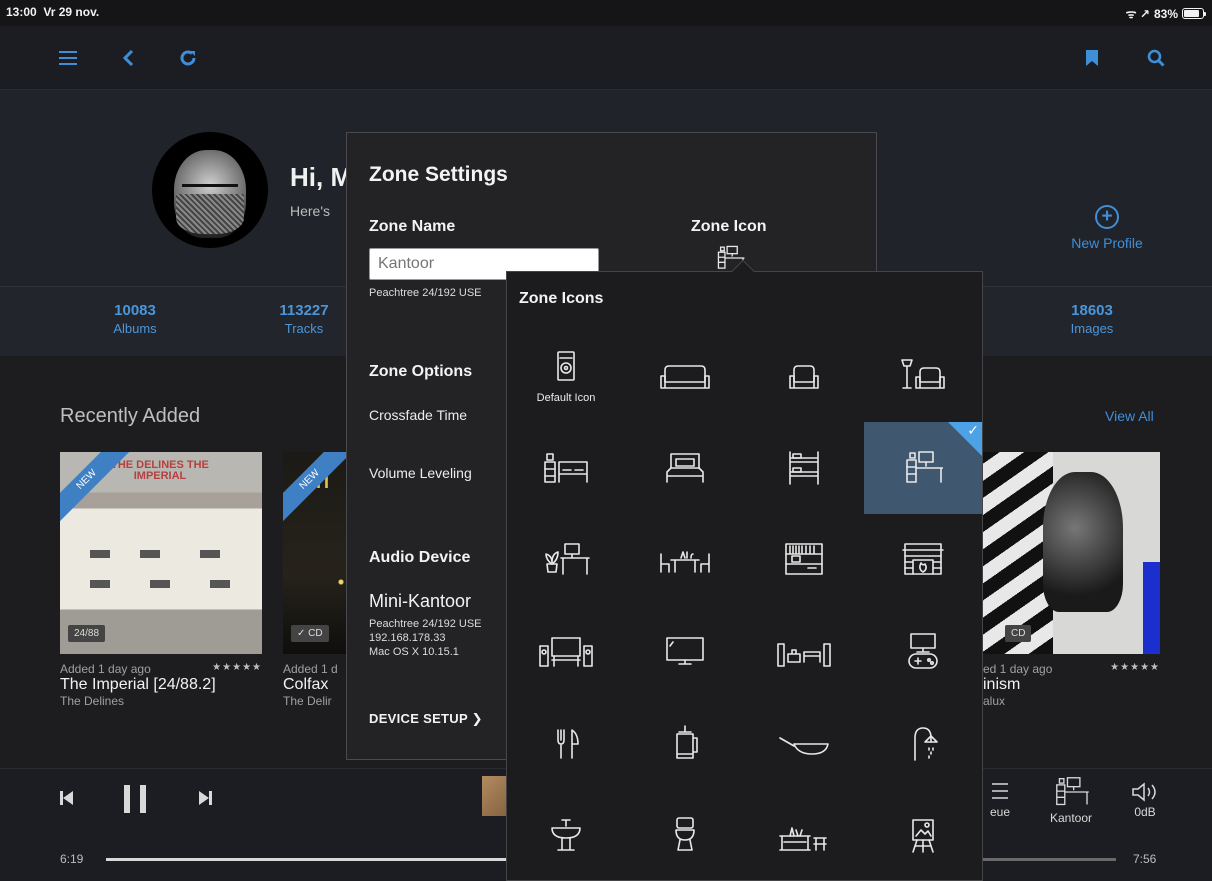 The height and width of the screenshot is (881, 1212). I want to click on back-icon, so click(128, 58).